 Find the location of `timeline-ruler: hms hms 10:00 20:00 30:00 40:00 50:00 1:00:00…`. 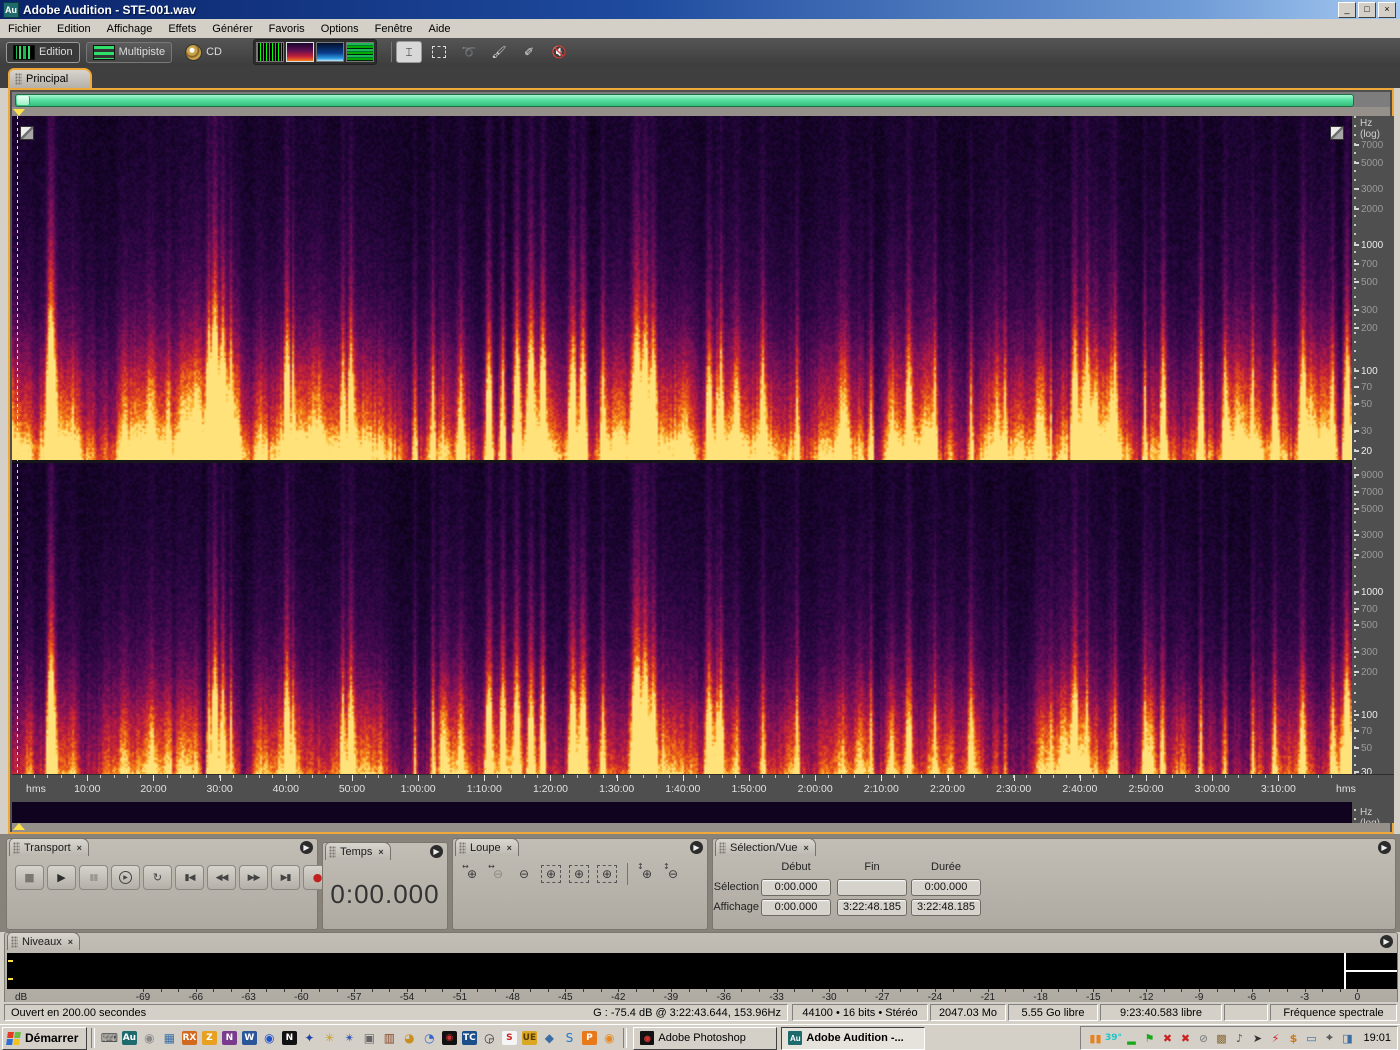

timeline-ruler: hms hms 10:00 20:00 30:00 40:00 50:00 1:00:00… is located at coordinates (703, 788).